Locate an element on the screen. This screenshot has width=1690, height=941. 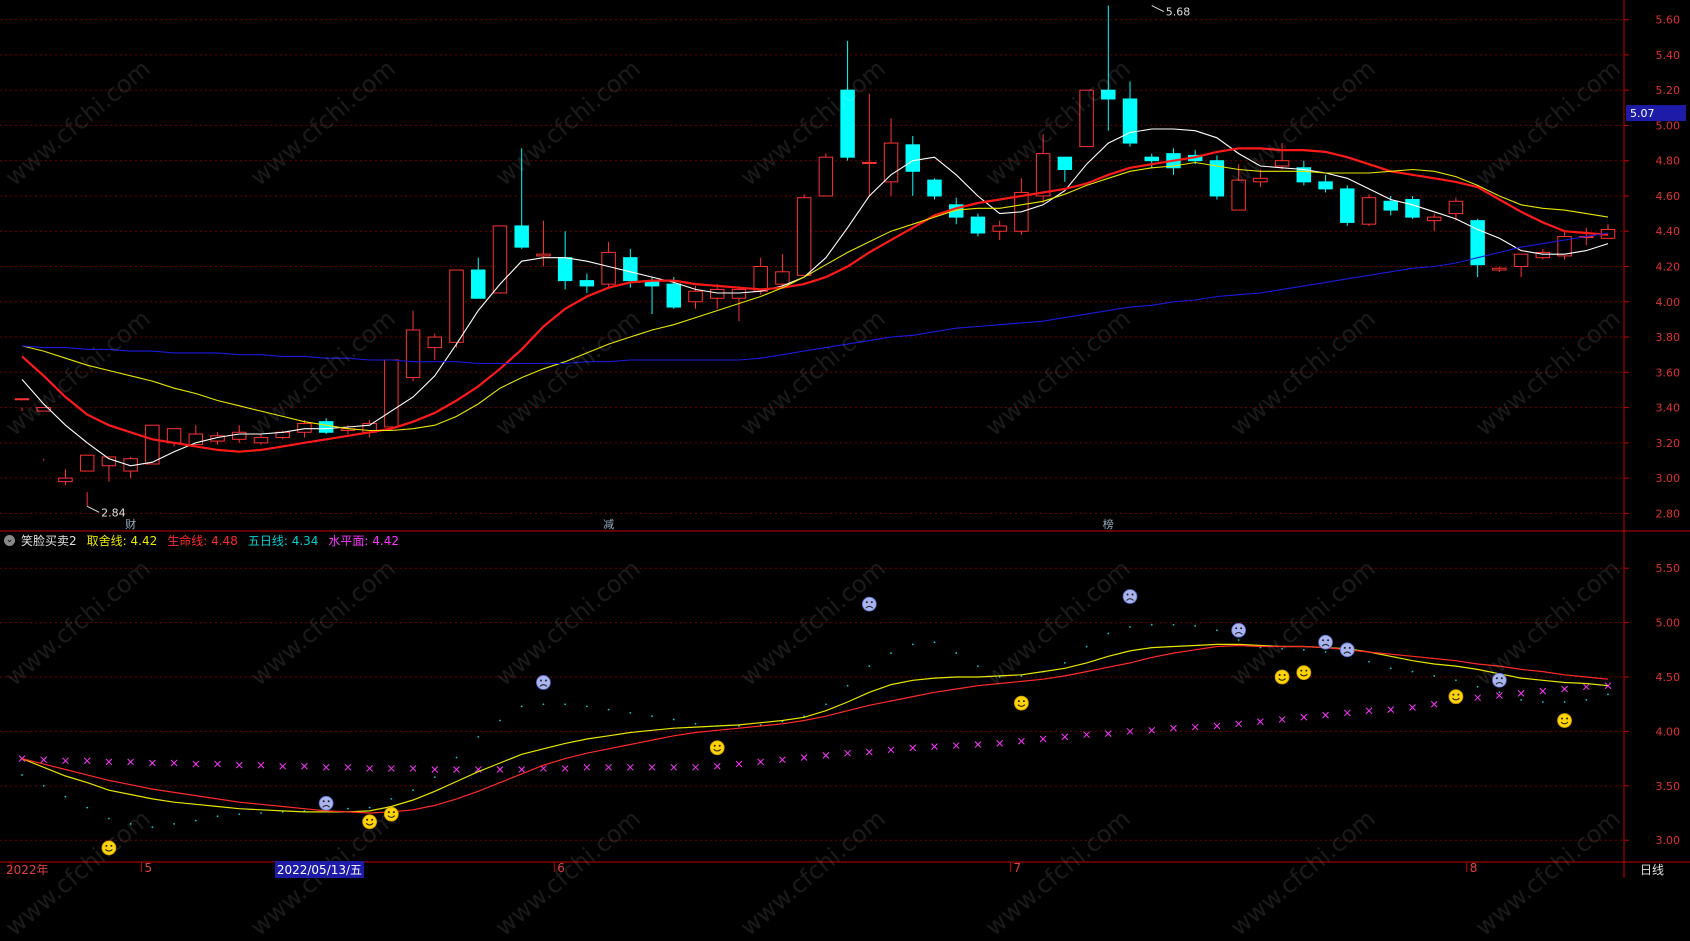
price-tick-label: 5.00 is located at coordinates (1668, 125).